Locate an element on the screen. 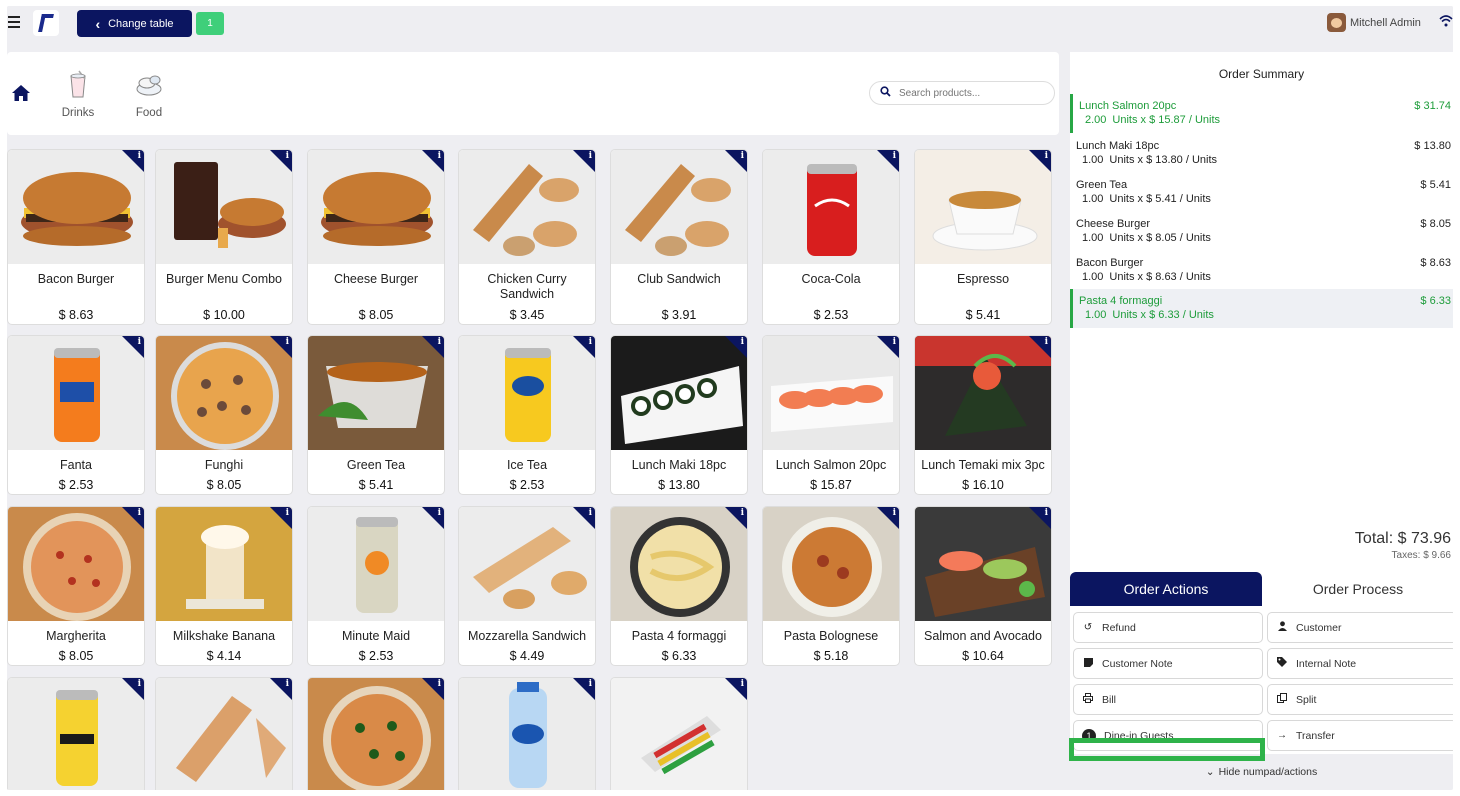 The image size is (1460, 796). printer-icon is located at coordinates (1088, 699).